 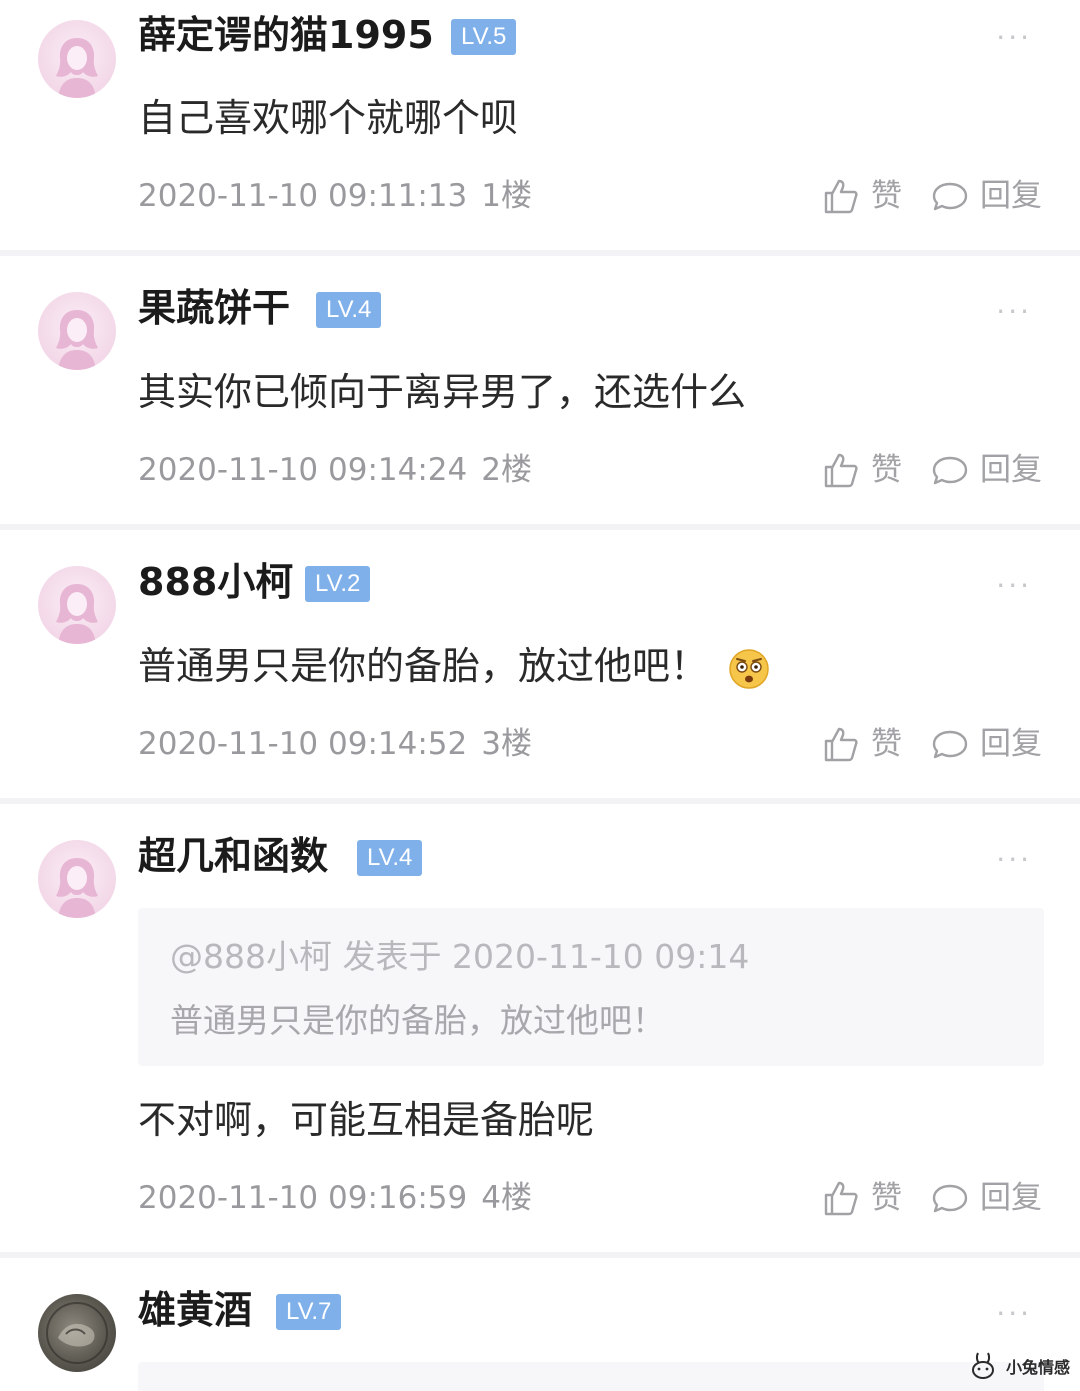 I want to click on floor-number: 2楼, so click(x=506, y=470).